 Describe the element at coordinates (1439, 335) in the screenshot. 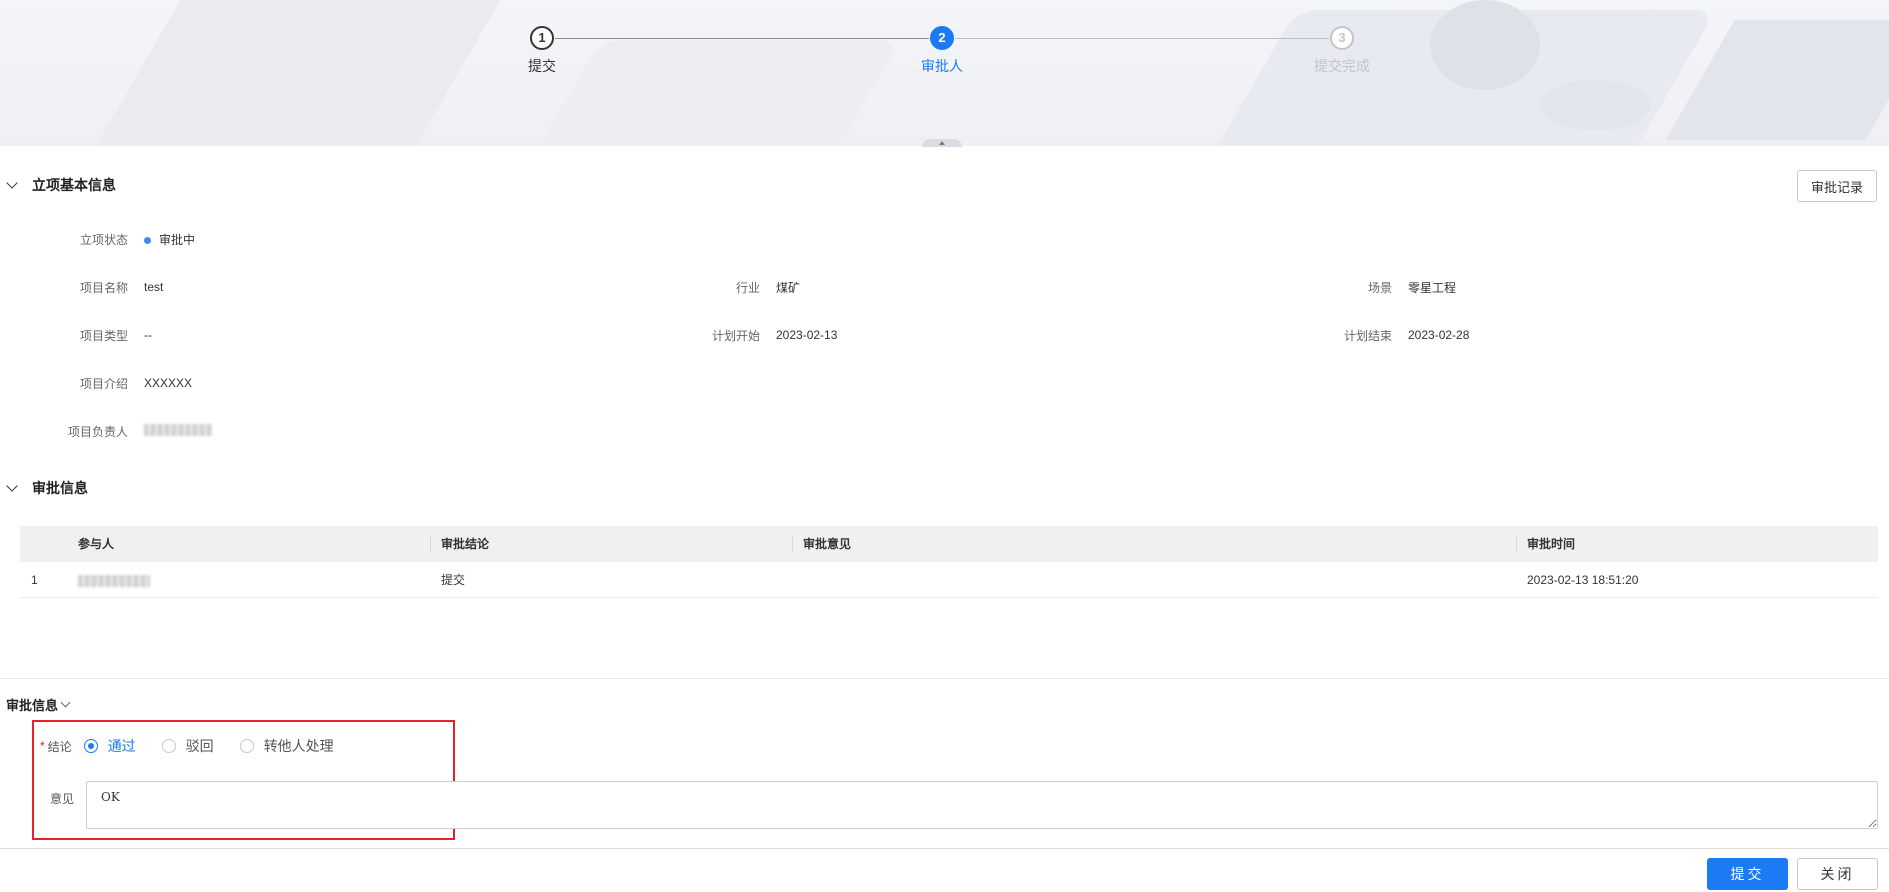

I see `field-value: 2023-02-28` at that location.